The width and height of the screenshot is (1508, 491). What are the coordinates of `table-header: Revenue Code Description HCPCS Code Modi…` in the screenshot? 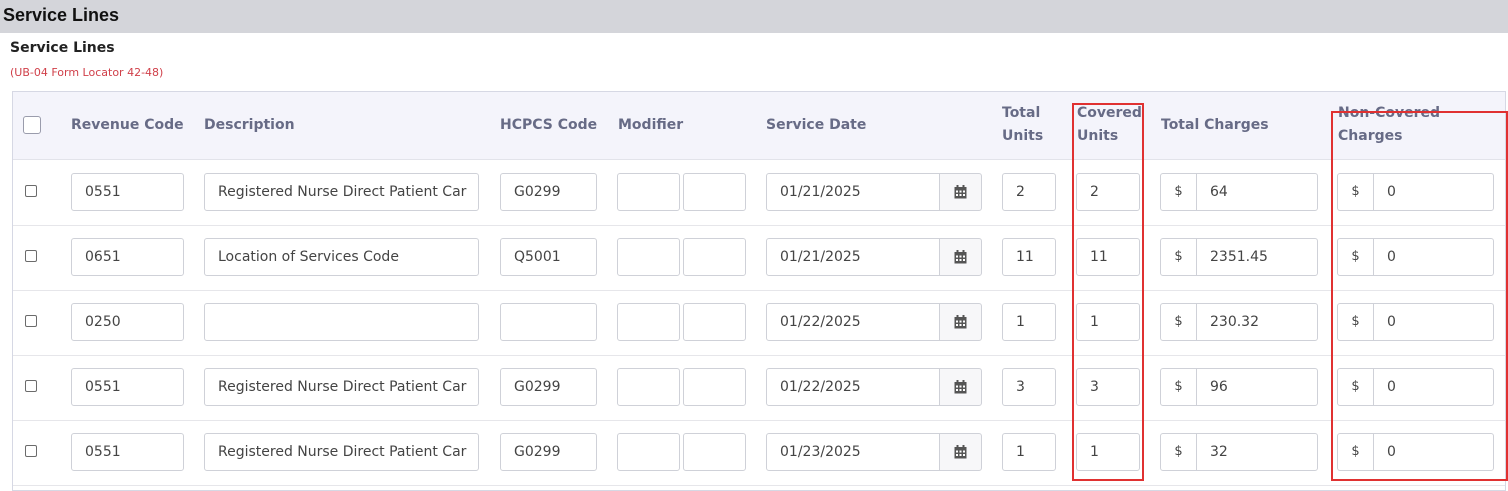 It's located at (759, 126).